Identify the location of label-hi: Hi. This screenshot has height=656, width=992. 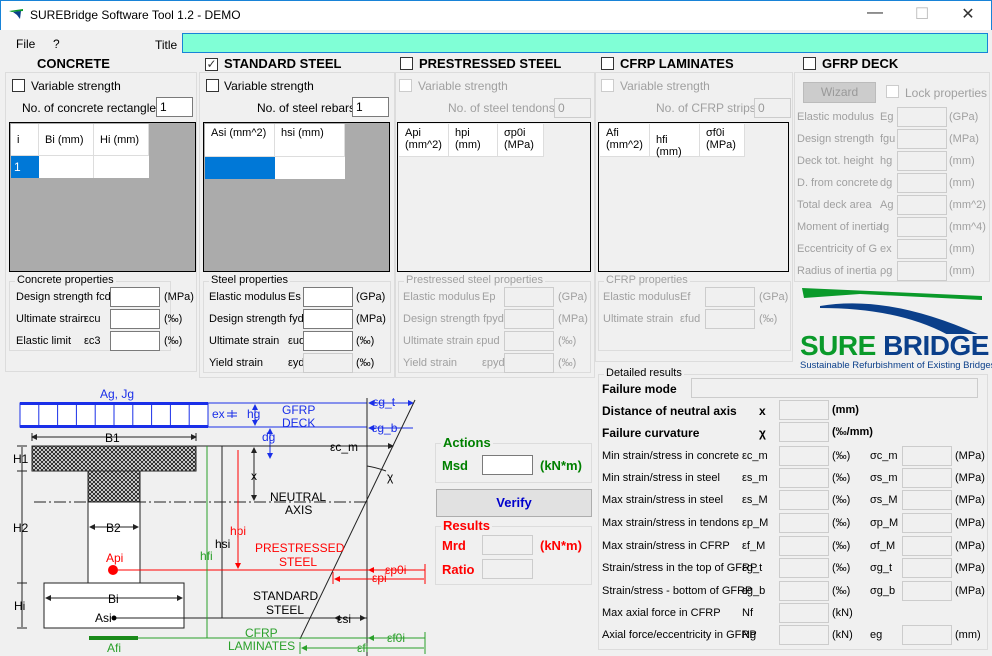
(19, 606).